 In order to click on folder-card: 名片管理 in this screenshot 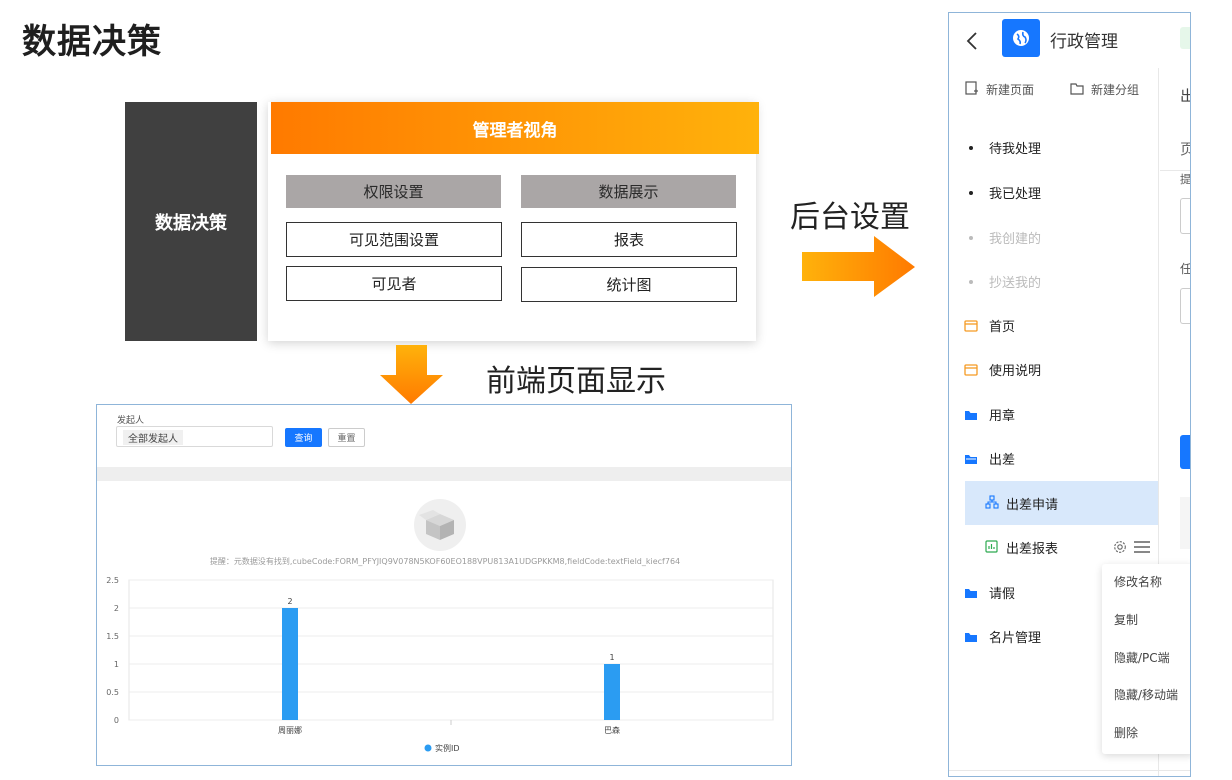, I will do `click(1002, 636)`.